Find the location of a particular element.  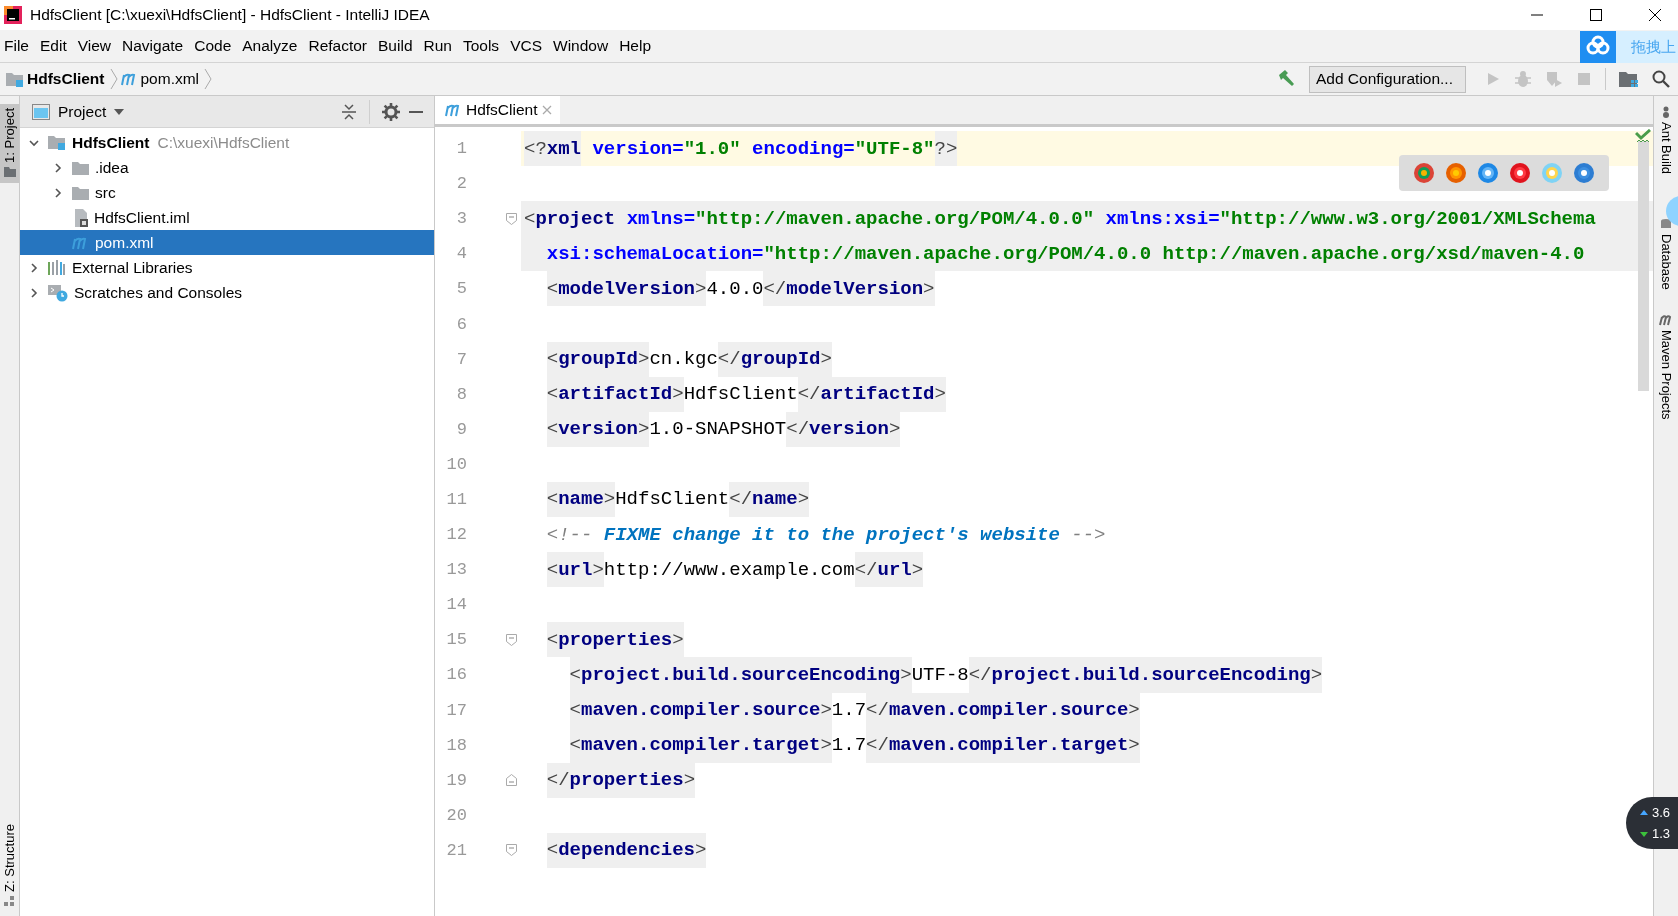

module-folder-icon is located at coordinates (57, 142).